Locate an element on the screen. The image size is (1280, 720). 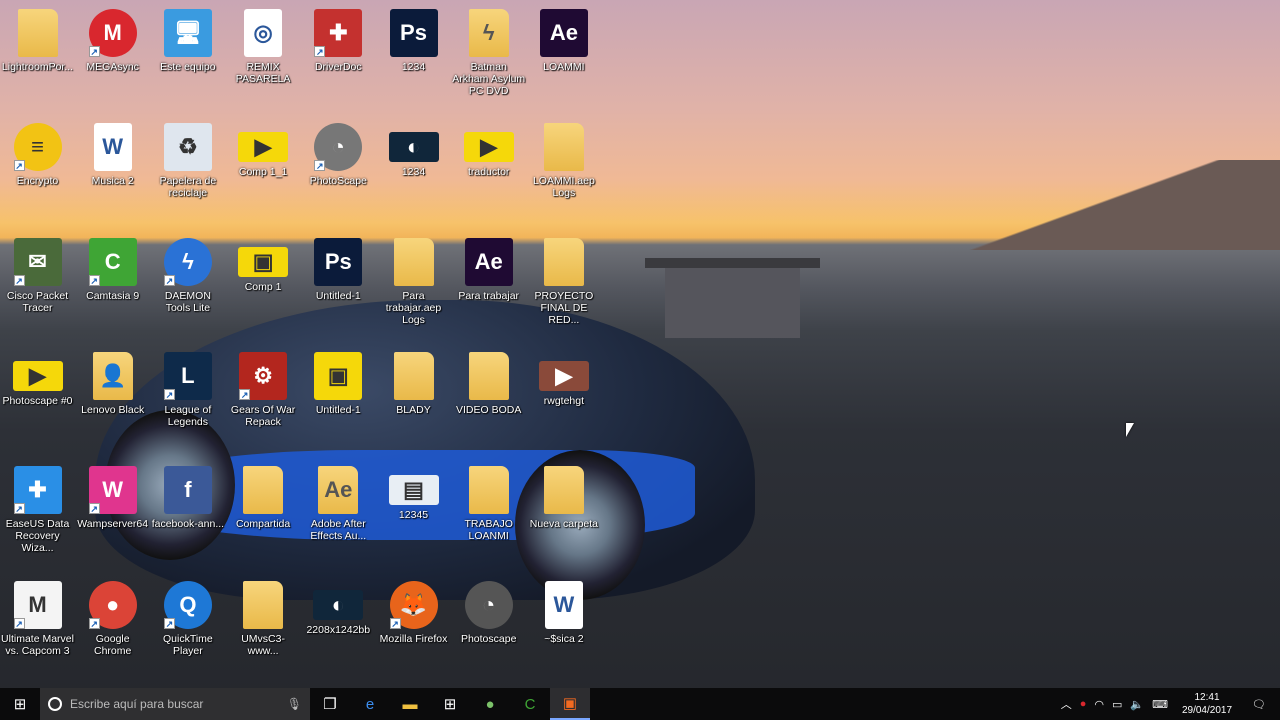
cisco-packet-tracer-icon: ✉ ↗ is located at coordinates (37, 261).